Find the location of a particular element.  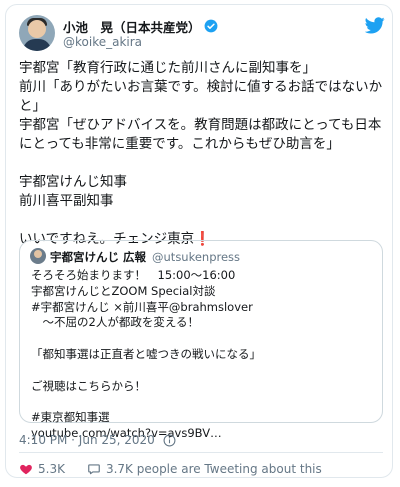

speech-bubble-icon is located at coordinates (94, 469).